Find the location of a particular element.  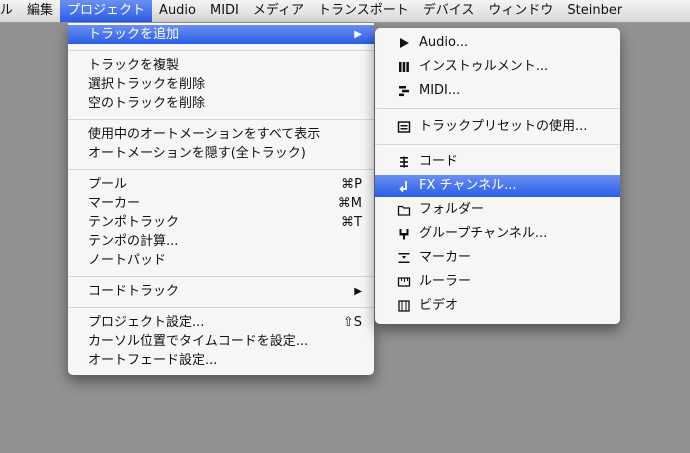

menu-item-tempo-track: テンポトラック ⌘T is located at coordinates (221, 222).